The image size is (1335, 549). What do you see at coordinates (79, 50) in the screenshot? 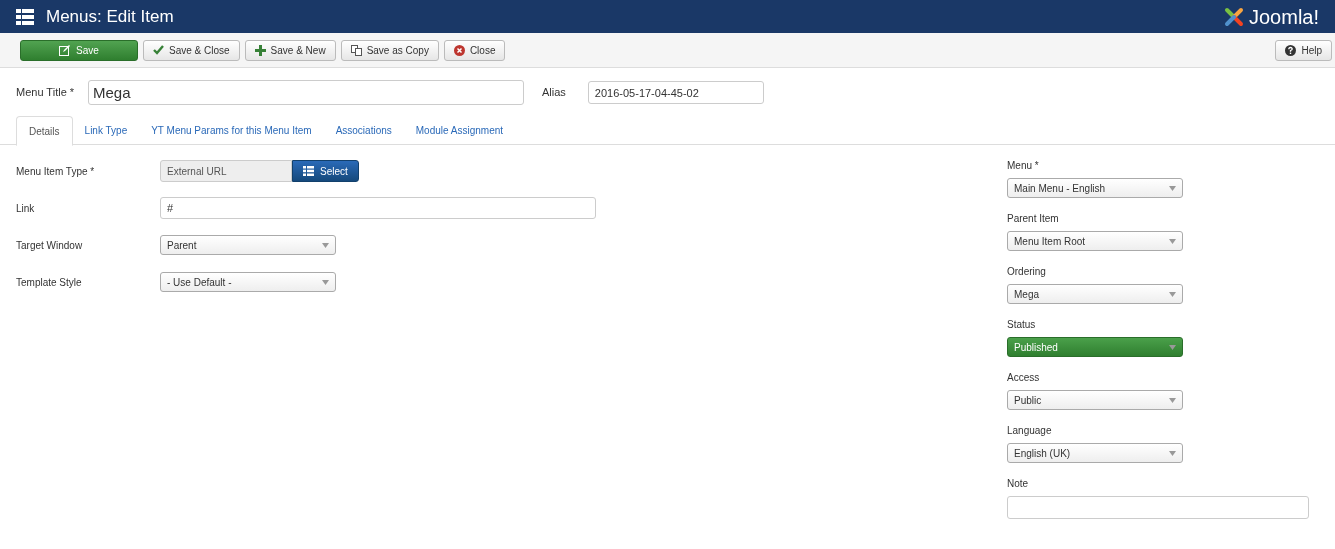
I see `save-button: Save` at bounding box center [79, 50].